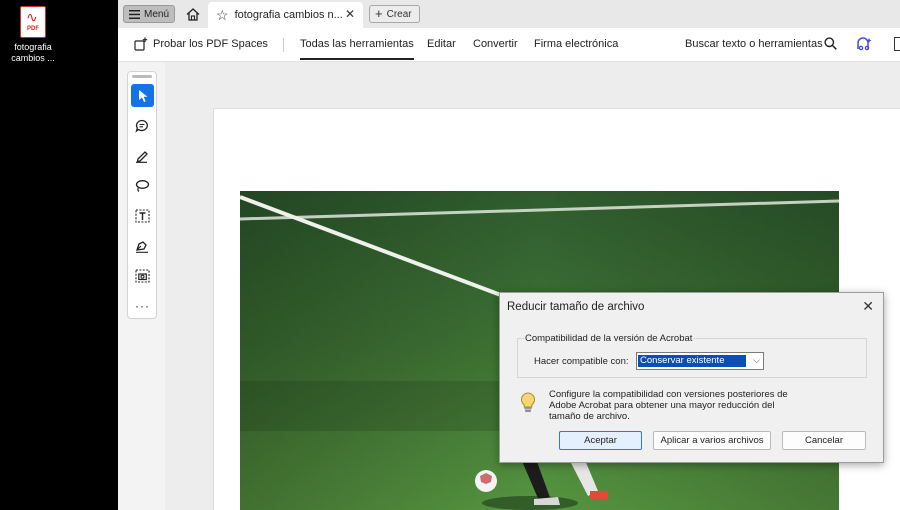 The image size is (900, 510). What do you see at coordinates (576, 307) in the screenshot?
I see `dialog-title: Reducir tamaño de archivo` at bounding box center [576, 307].